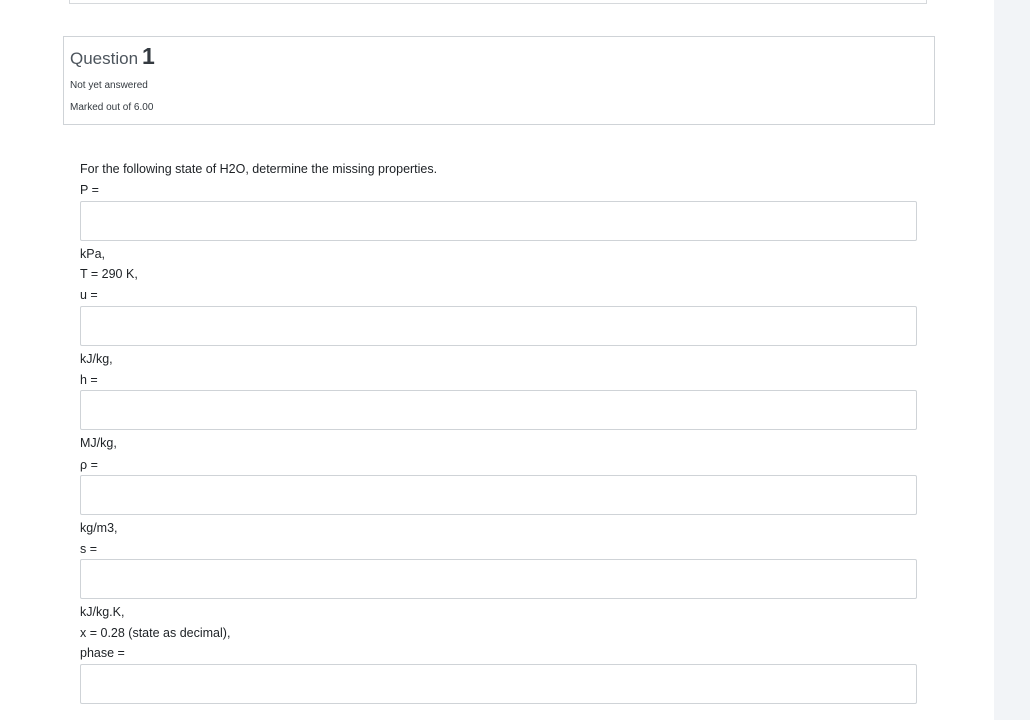 Image resolution: width=1030 pixels, height=720 pixels. I want to click on question-state: Not yet answered, so click(109, 85).